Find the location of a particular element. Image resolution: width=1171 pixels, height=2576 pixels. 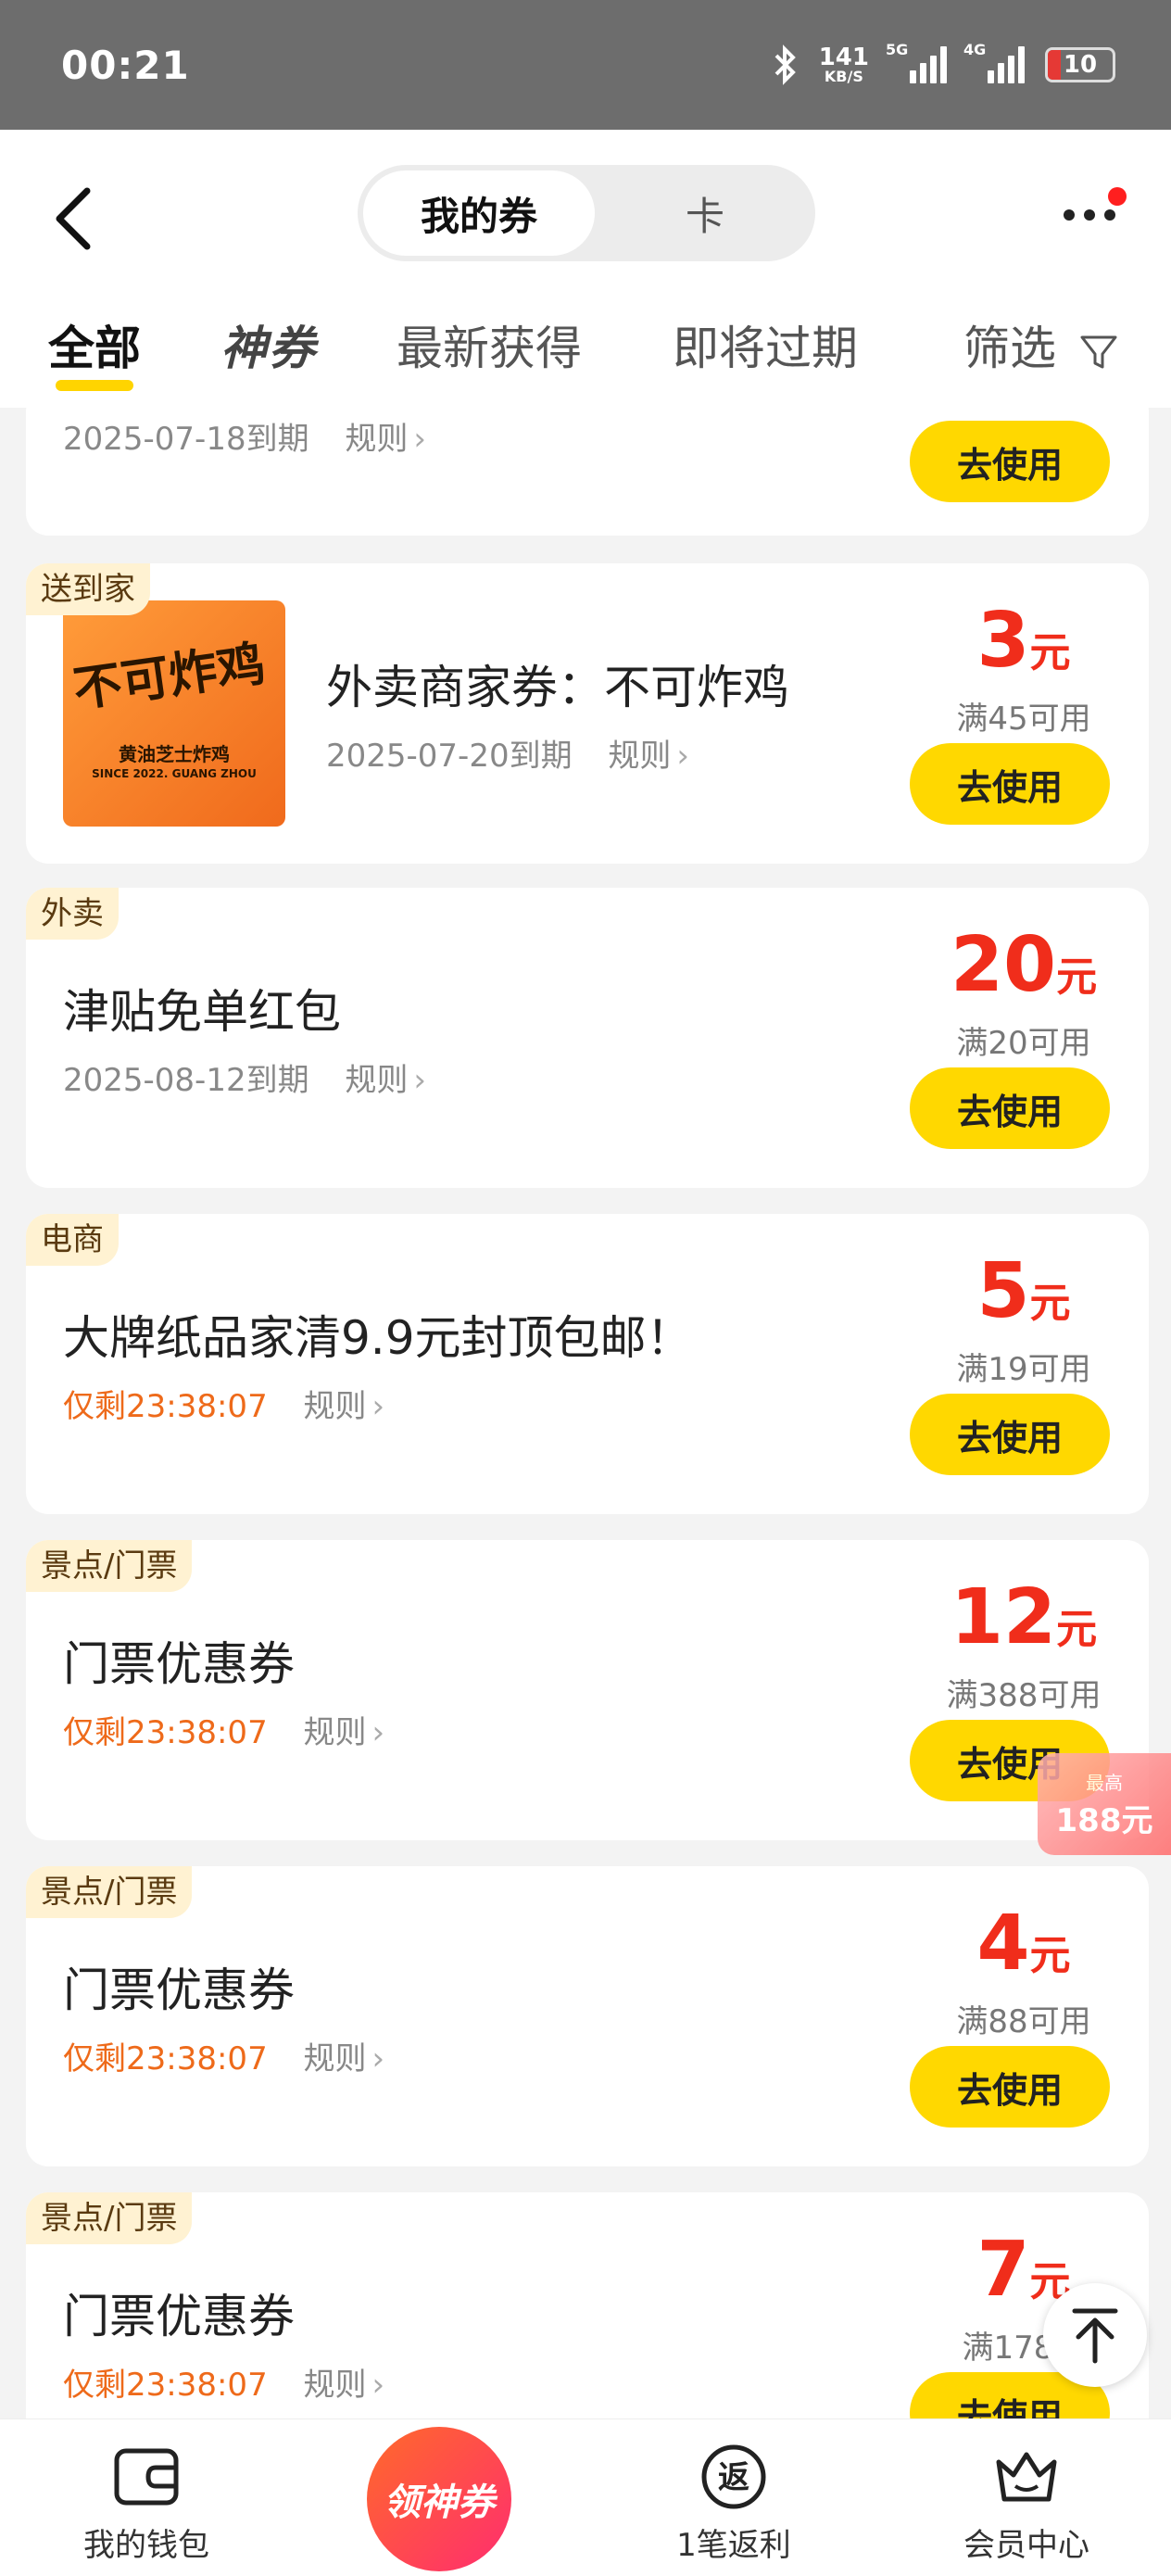

svg-text: 返 is located at coordinates (733, 2477).